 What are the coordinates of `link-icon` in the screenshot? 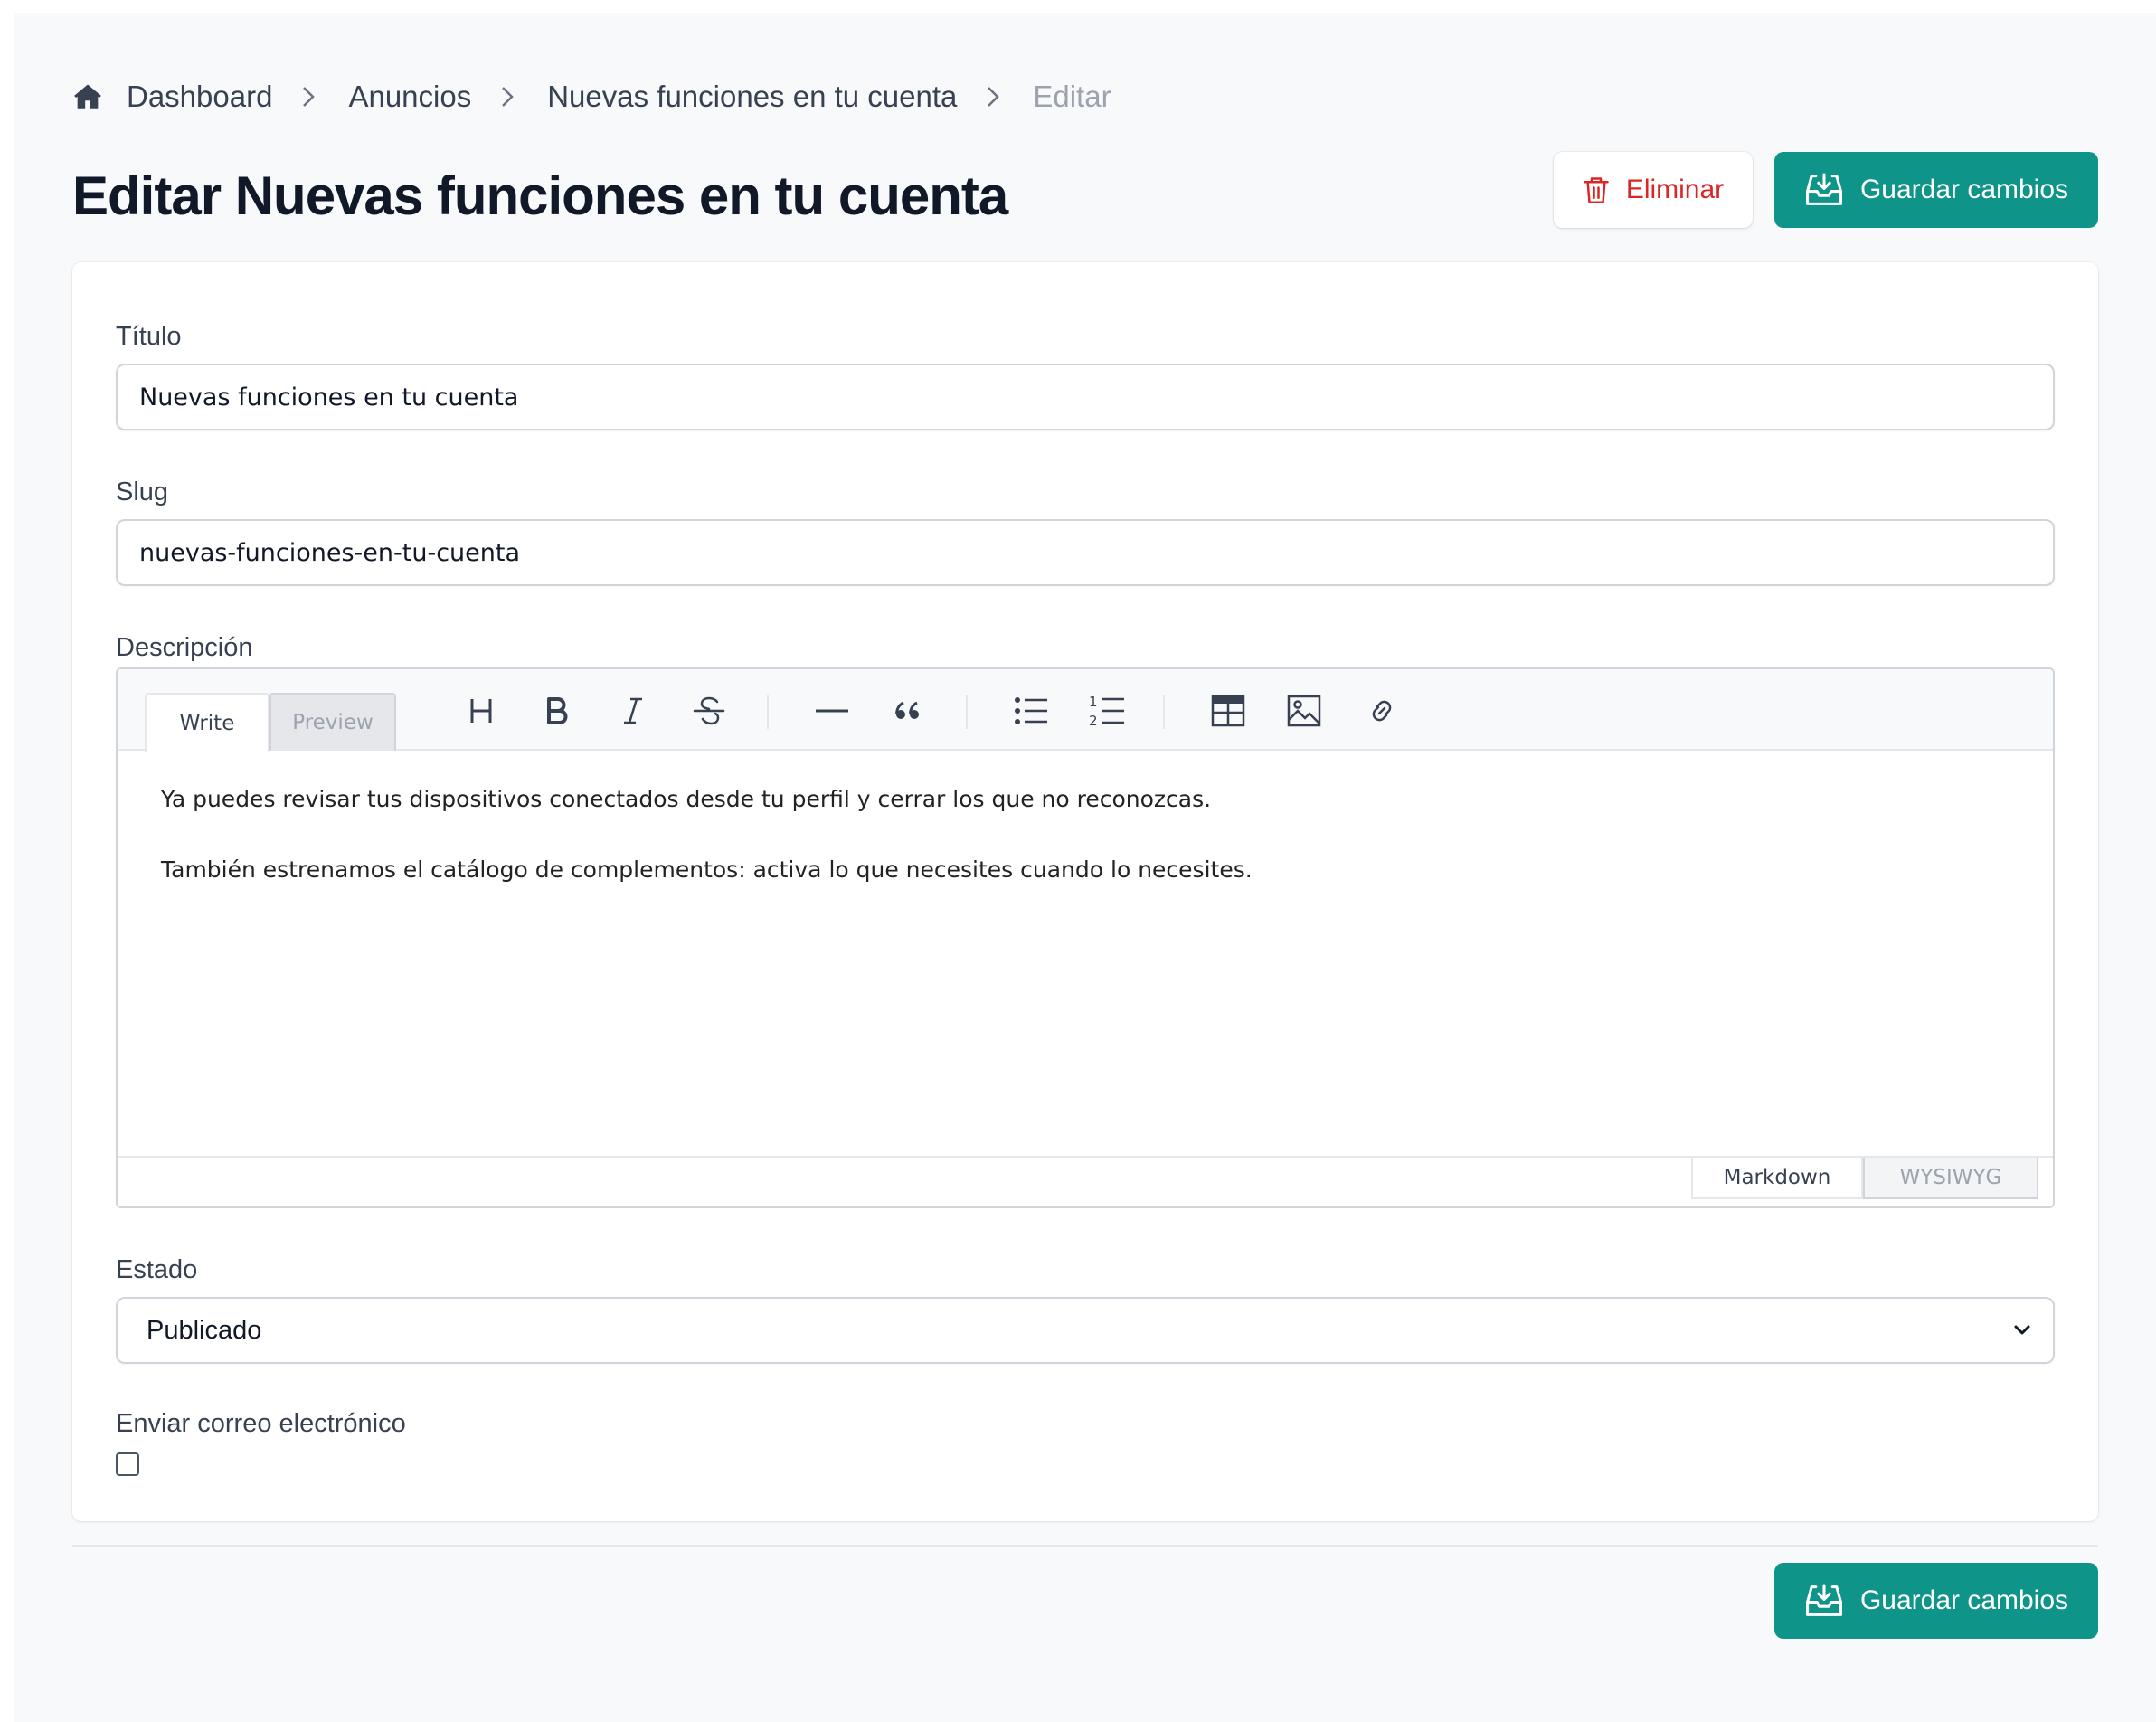 It's located at (1382, 711).